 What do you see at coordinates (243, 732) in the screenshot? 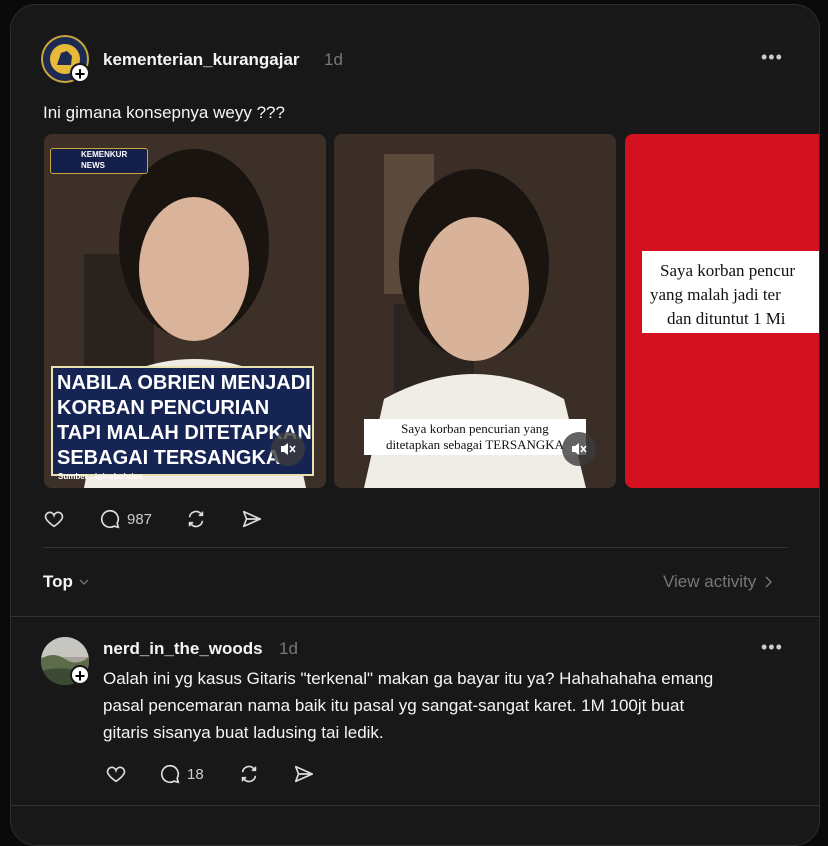
I see `reply-line: gitaris sisanya buat ladusing tai ledik.` at bounding box center [243, 732].